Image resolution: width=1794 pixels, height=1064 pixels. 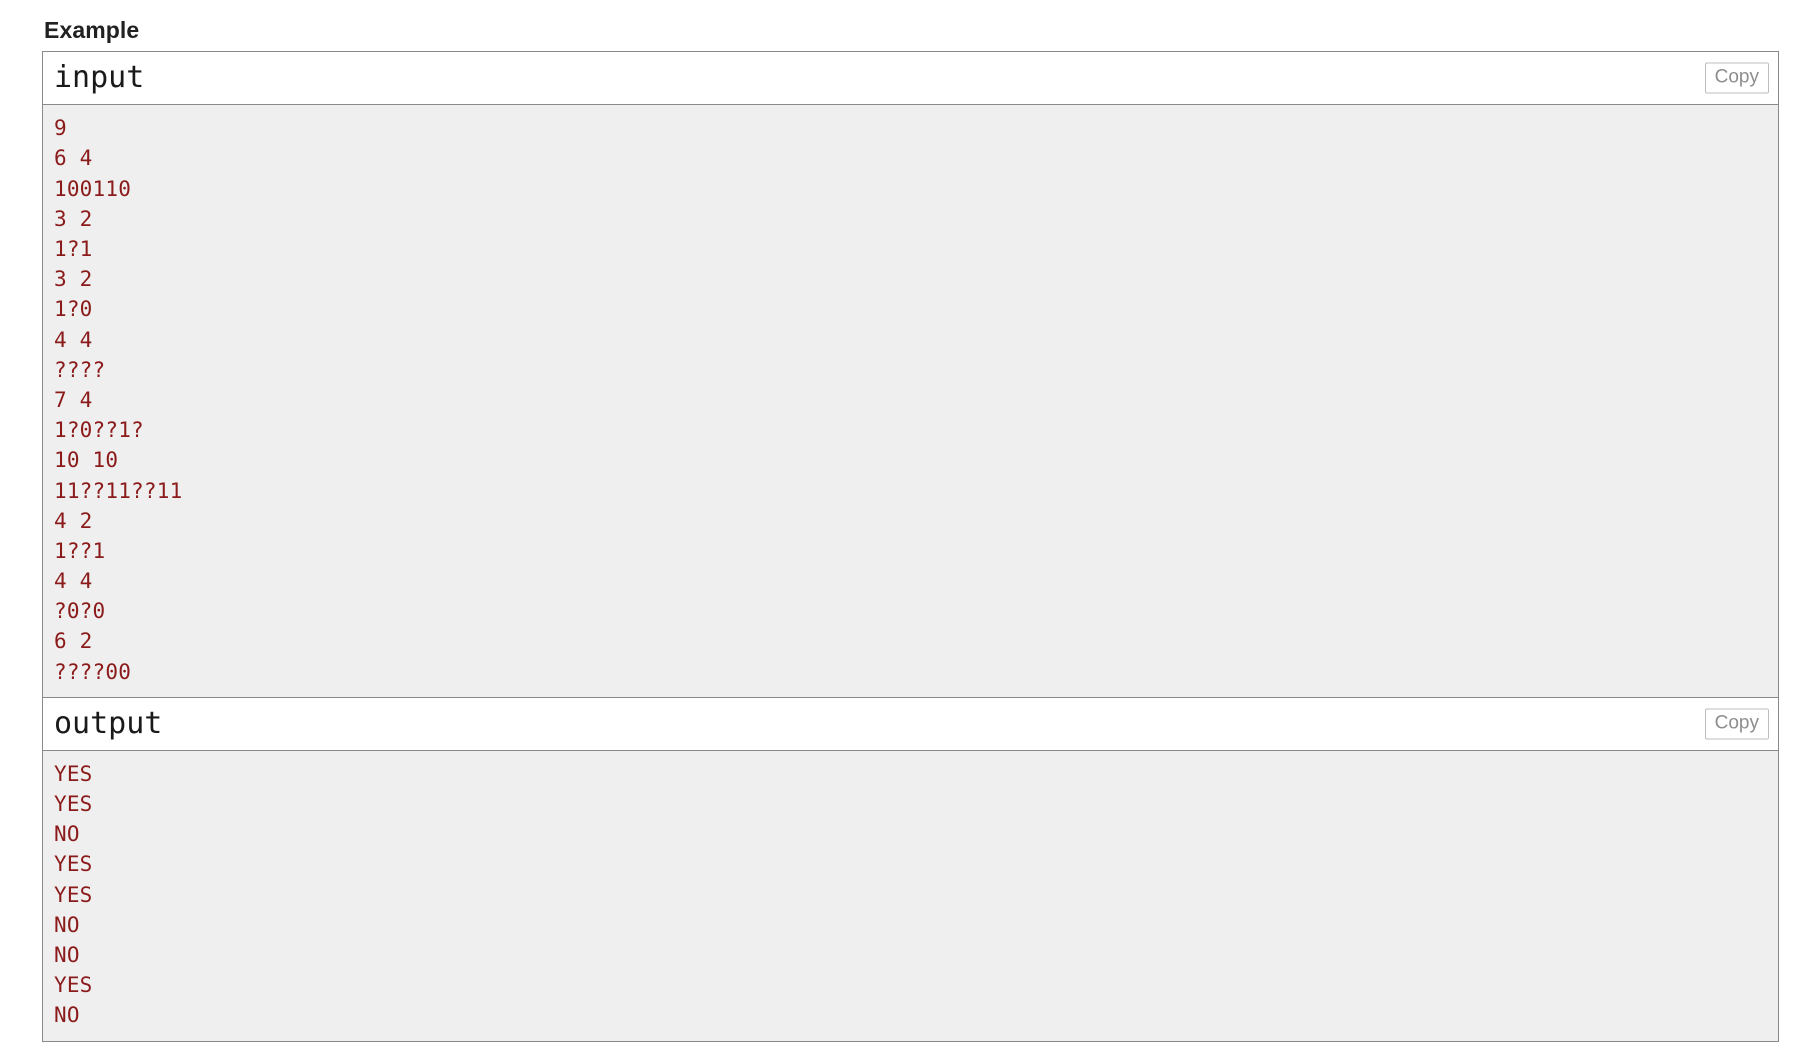 What do you see at coordinates (108, 723) in the screenshot?
I see `output-label: output` at bounding box center [108, 723].